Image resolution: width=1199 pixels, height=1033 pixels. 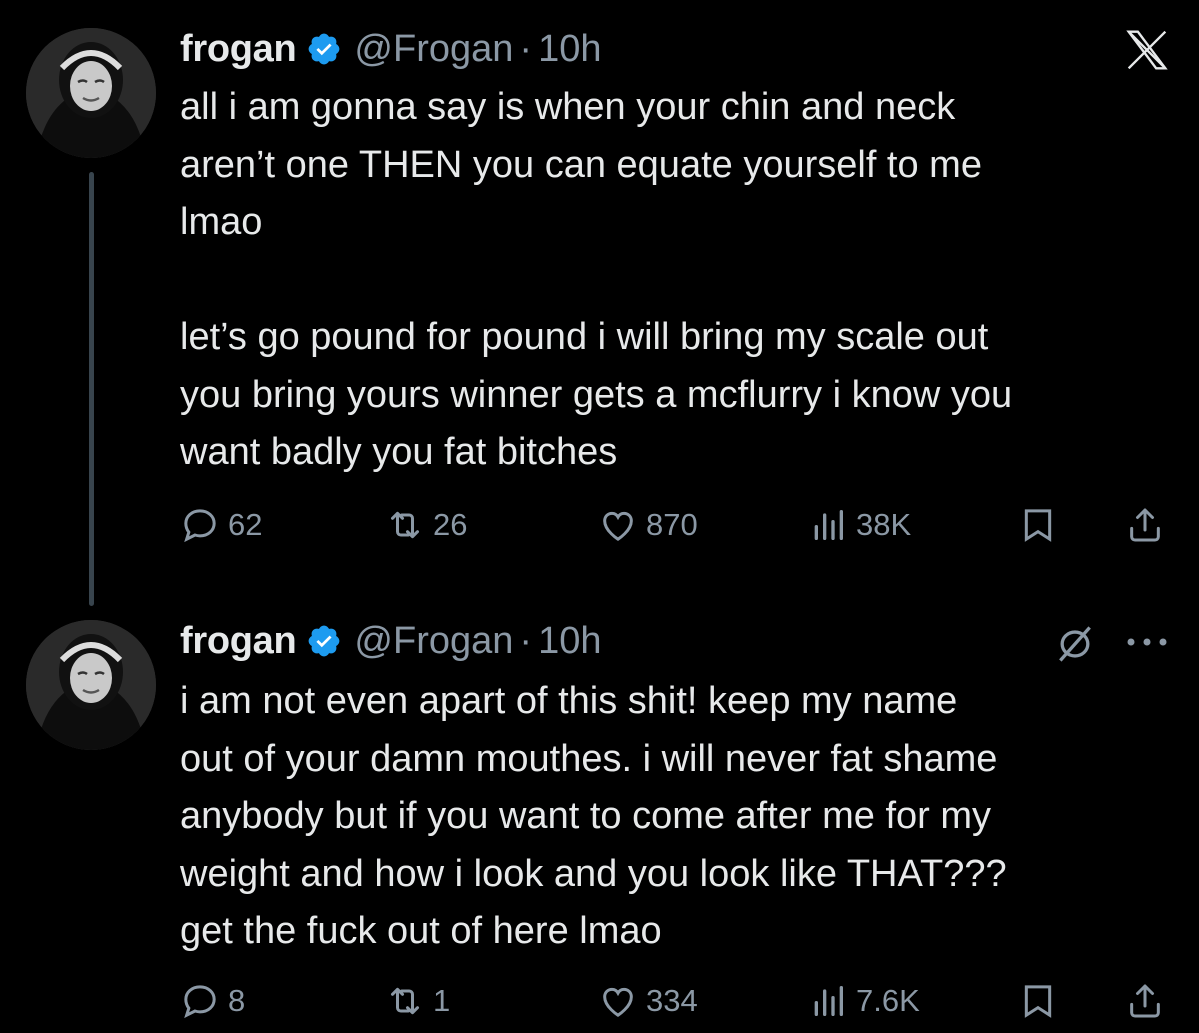 I want to click on views-count: 38K, so click(x=884, y=524).